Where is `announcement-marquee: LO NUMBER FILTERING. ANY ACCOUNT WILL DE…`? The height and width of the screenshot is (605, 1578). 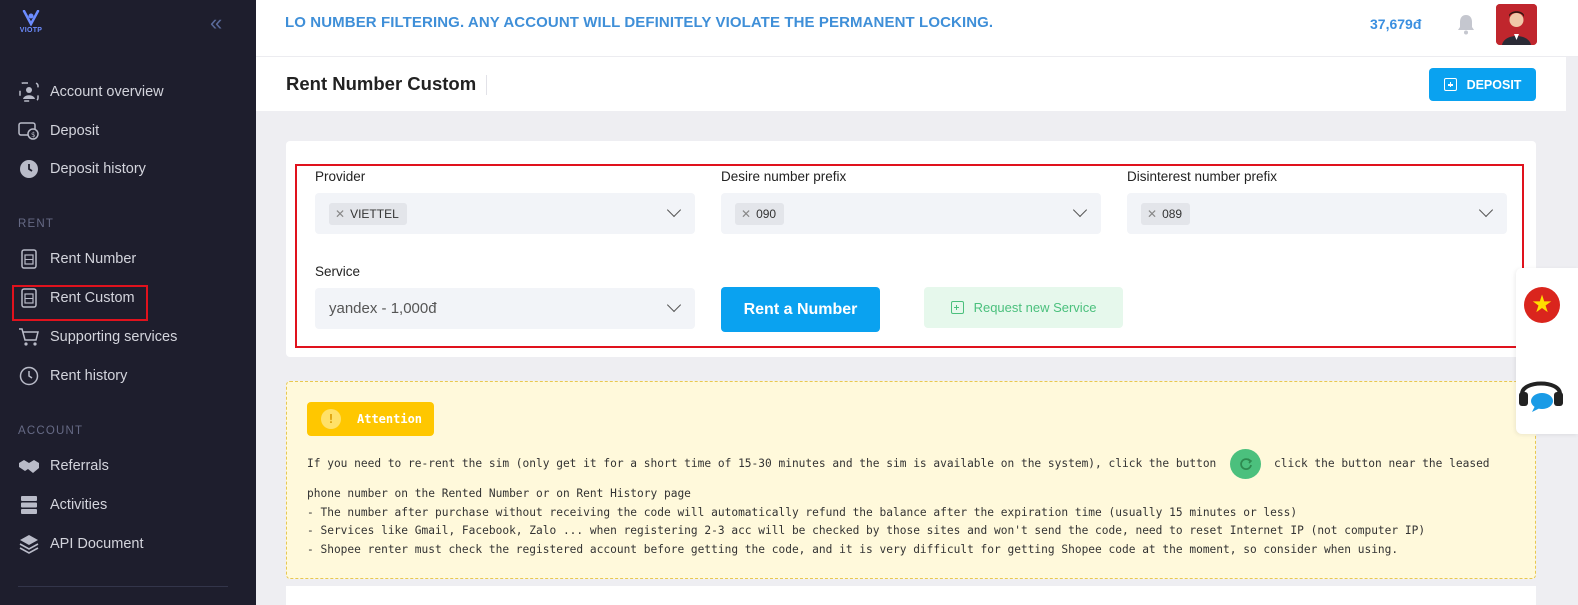 announcement-marquee: LO NUMBER FILTERING. ANY ACCOUNT WILL DE… is located at coordinates (639, 22).